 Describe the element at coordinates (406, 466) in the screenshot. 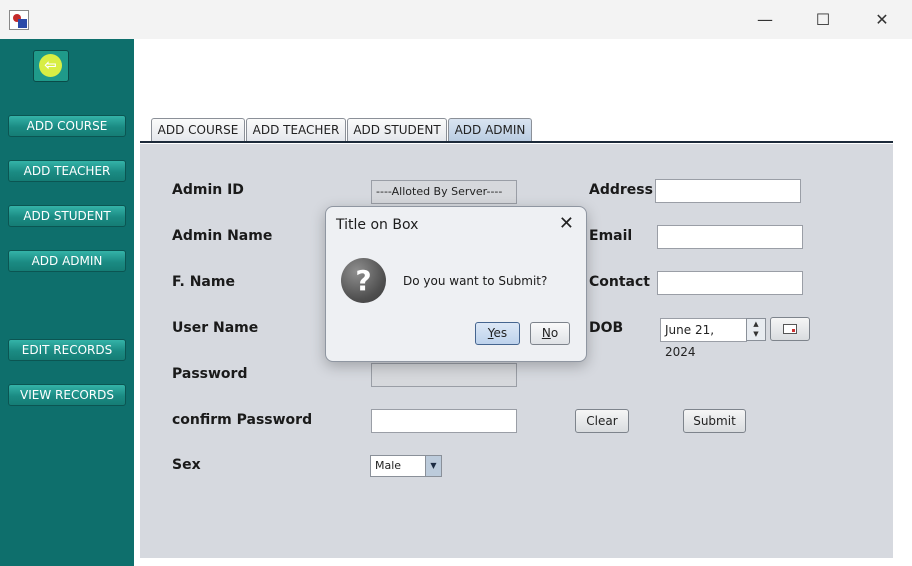

I see `sex-select: Male ▼` at that location.